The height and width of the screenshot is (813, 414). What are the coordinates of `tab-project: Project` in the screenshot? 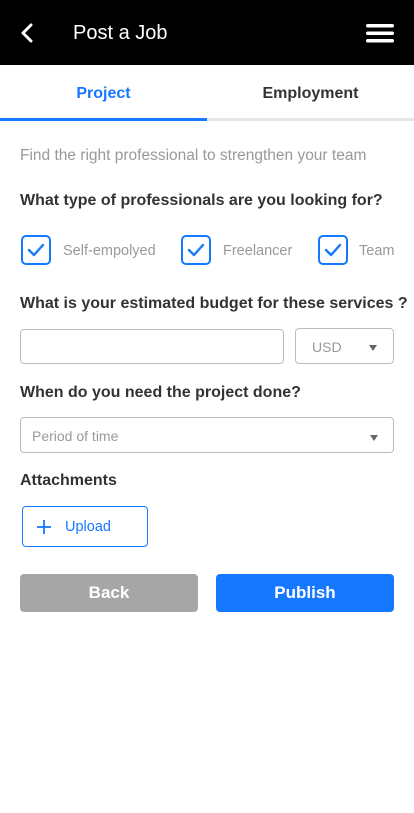 It's located at (103, 93).